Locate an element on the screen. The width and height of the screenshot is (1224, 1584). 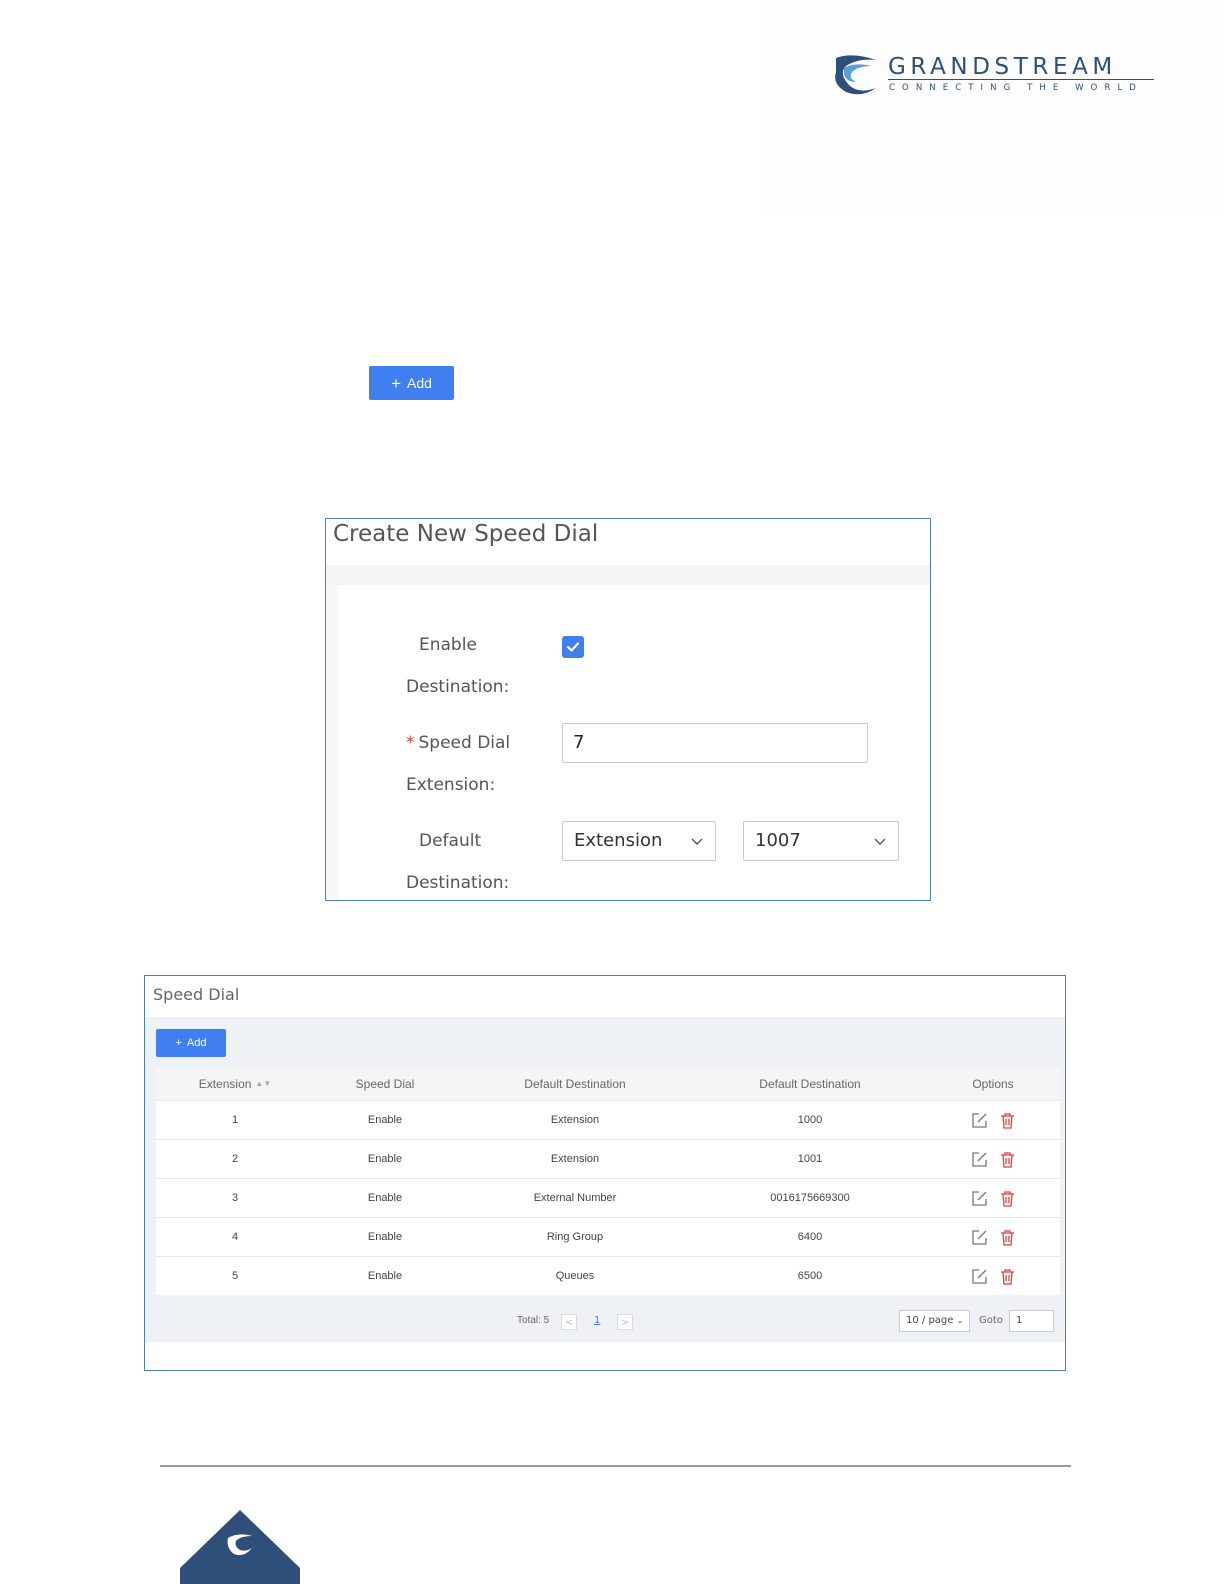
footer-rule is located at coordinates (615, 1466).